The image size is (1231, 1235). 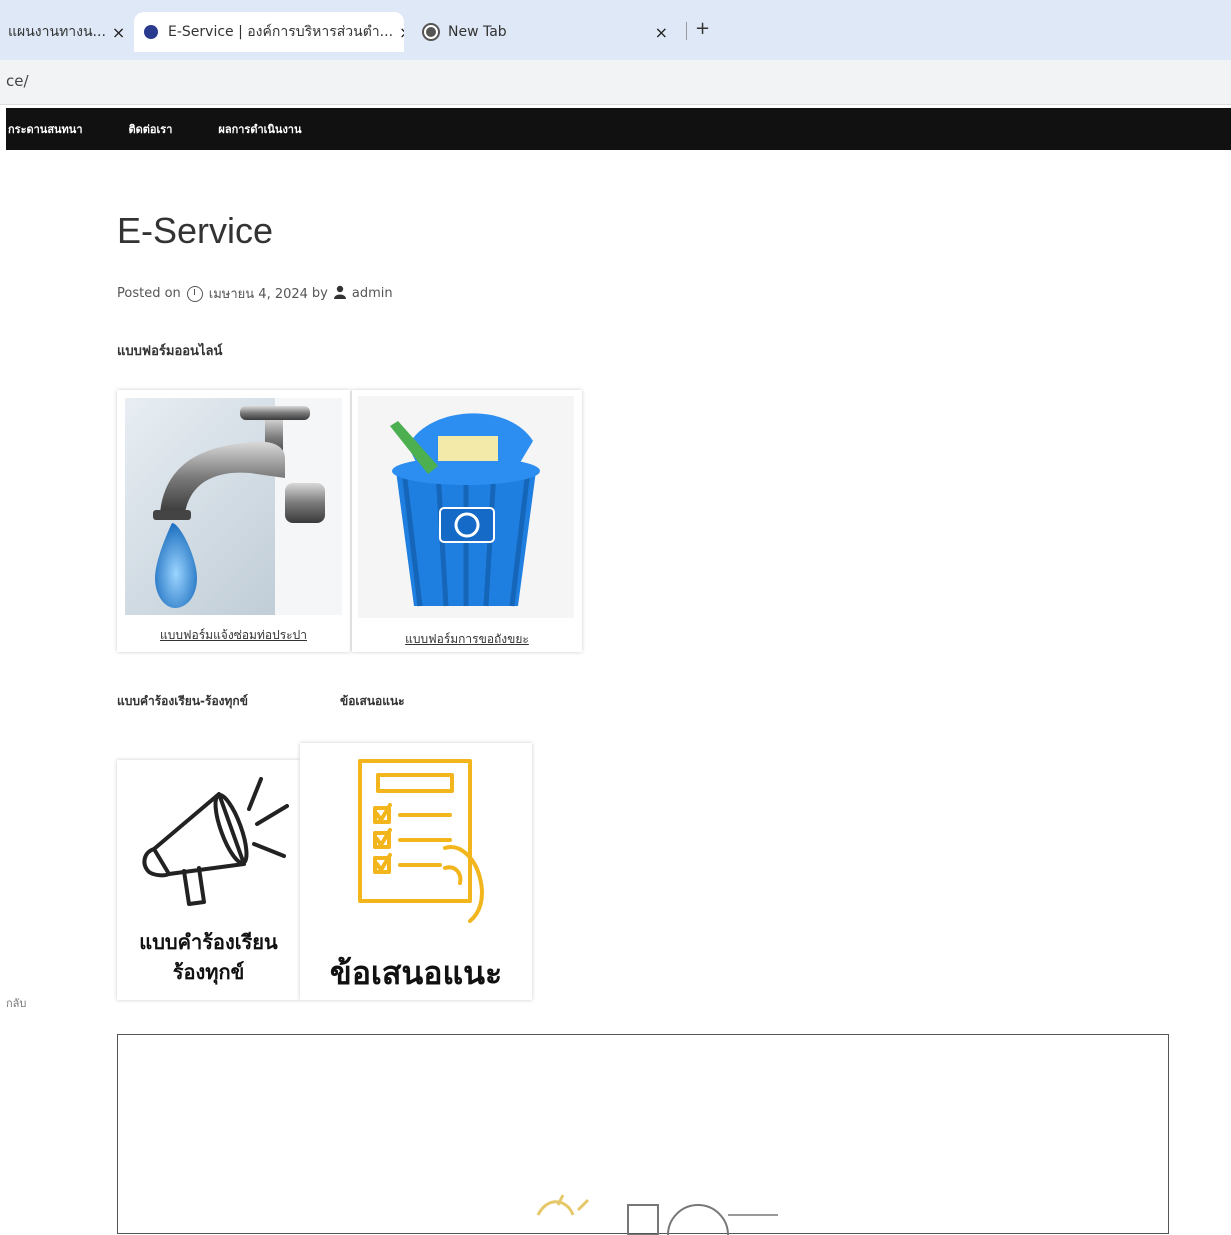 I want to click on nav-item-contact: ติดต่อเรา, so click(x=151, y=129).